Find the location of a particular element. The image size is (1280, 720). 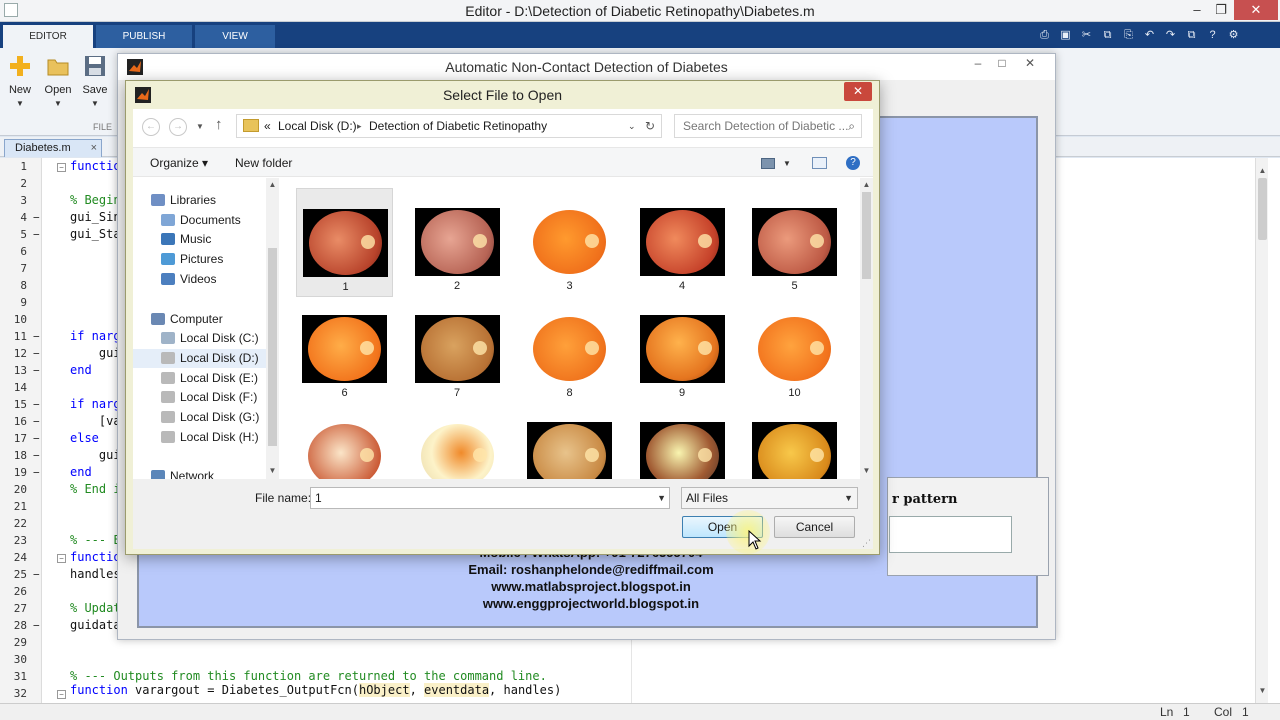

code-line-13: end is located at coordinates (81, 370).